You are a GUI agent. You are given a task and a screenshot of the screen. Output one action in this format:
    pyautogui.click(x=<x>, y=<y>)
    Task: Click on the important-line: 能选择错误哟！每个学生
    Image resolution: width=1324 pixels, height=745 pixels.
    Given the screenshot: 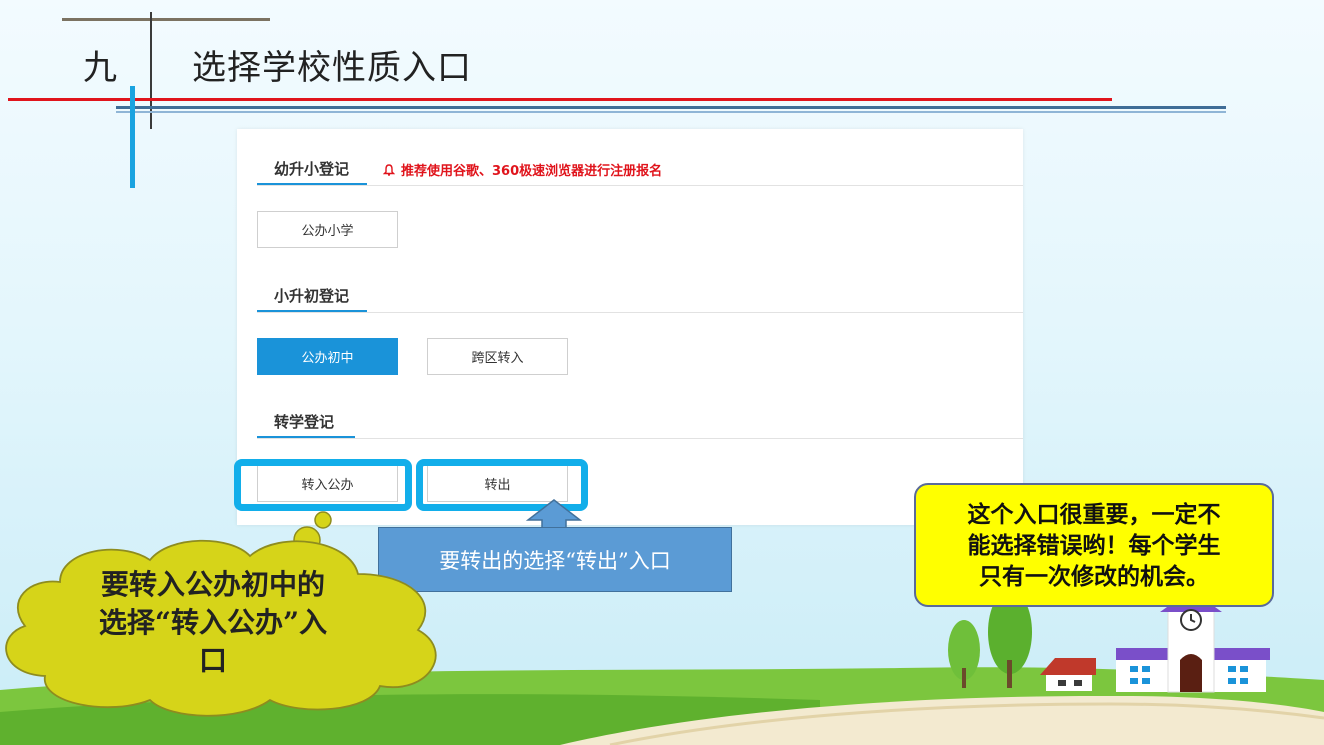 What is the action you would take?
    pyautogui.click(x=1094, y=545)
    